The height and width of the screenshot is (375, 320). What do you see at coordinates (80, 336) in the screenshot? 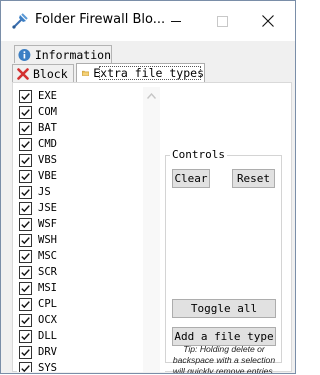
I see `list-item: DLL` at bounding box center [80, 336].